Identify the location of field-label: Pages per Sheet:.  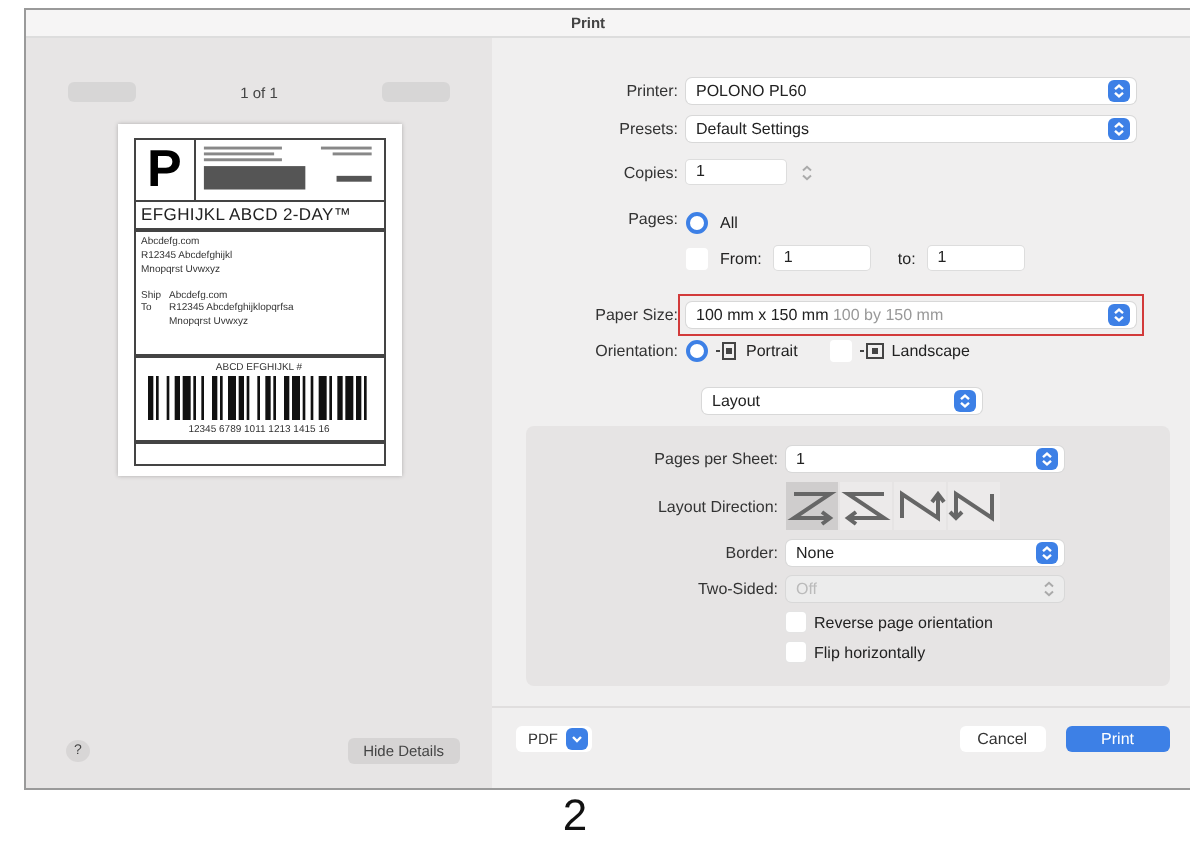
(715, 459).